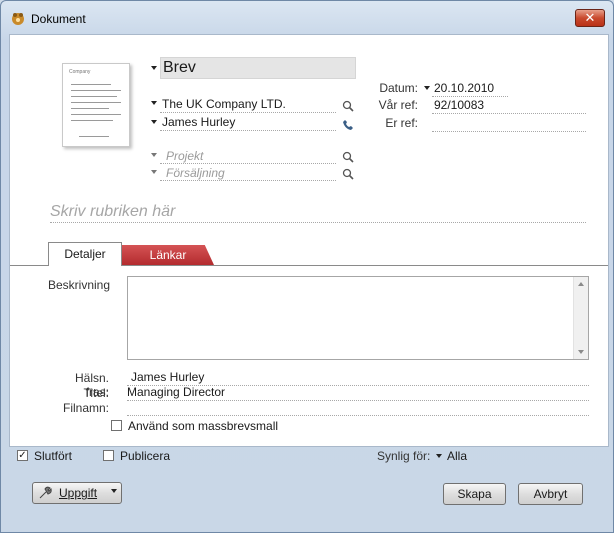 This screenshot has height=533, width=614. Describe the element at coordinates (154, 103) in the screenshot. I see `company-dropdown-arrow-icon` at that location.